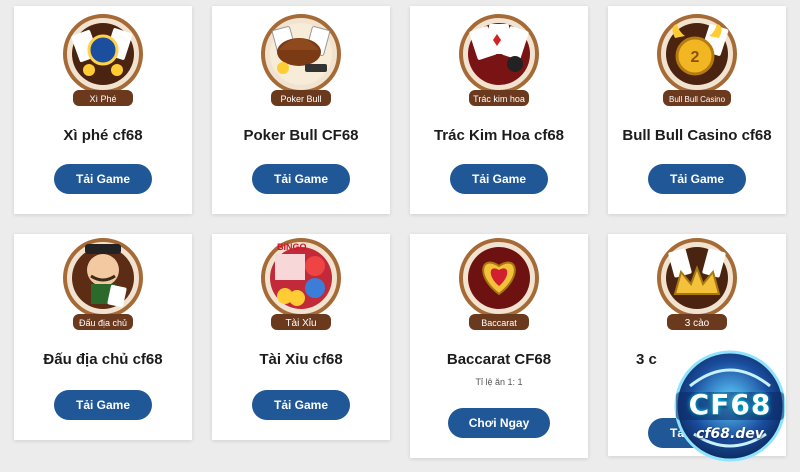 This screenshot has width=800, height=472. I want to click on poker-bull-thumbnail: Poker Bull, so click(301, 60).